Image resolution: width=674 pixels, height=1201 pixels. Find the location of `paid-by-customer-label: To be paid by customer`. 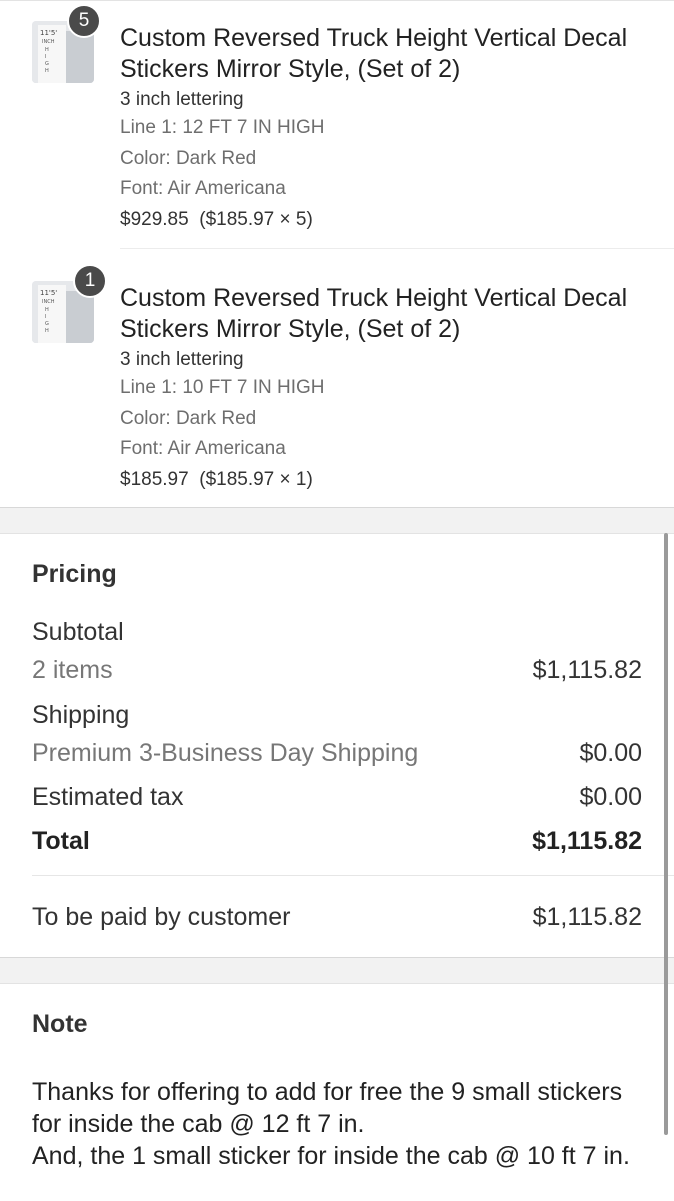

paid-by-customer-label: To be paid by customer is located at coordinates (161, 917).